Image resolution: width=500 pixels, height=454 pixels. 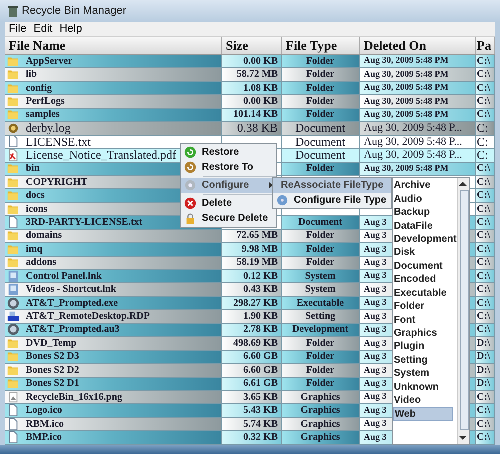 What do you see at coordinates (57, 182) in the screenshot?
I see `file-name: COPYRIGHT` at bounding box center [57, 182].